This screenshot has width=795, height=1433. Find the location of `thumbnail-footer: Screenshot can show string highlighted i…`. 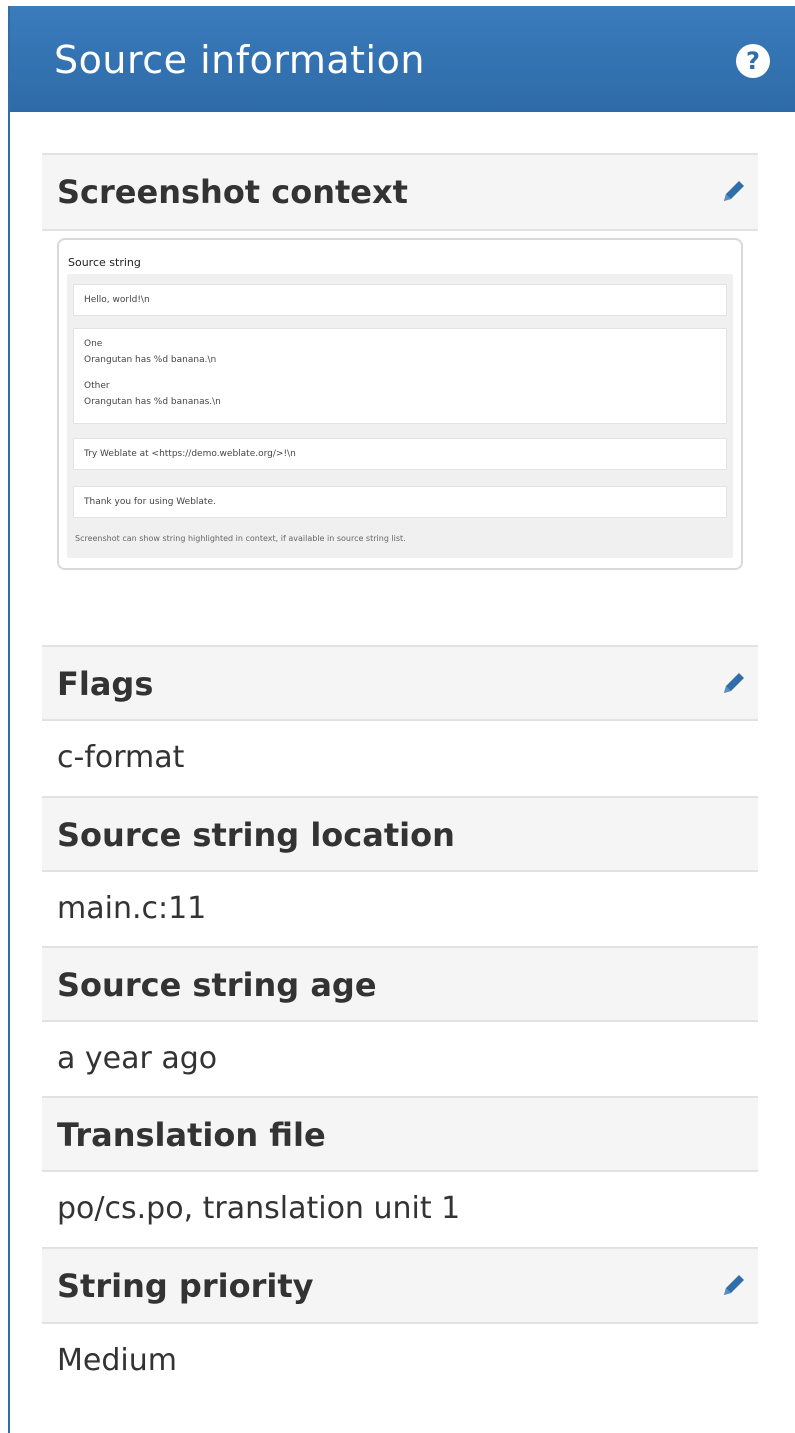

thumbnail-footer: Screenshot can show string highlighted i… is located at coordinates (240, 538).